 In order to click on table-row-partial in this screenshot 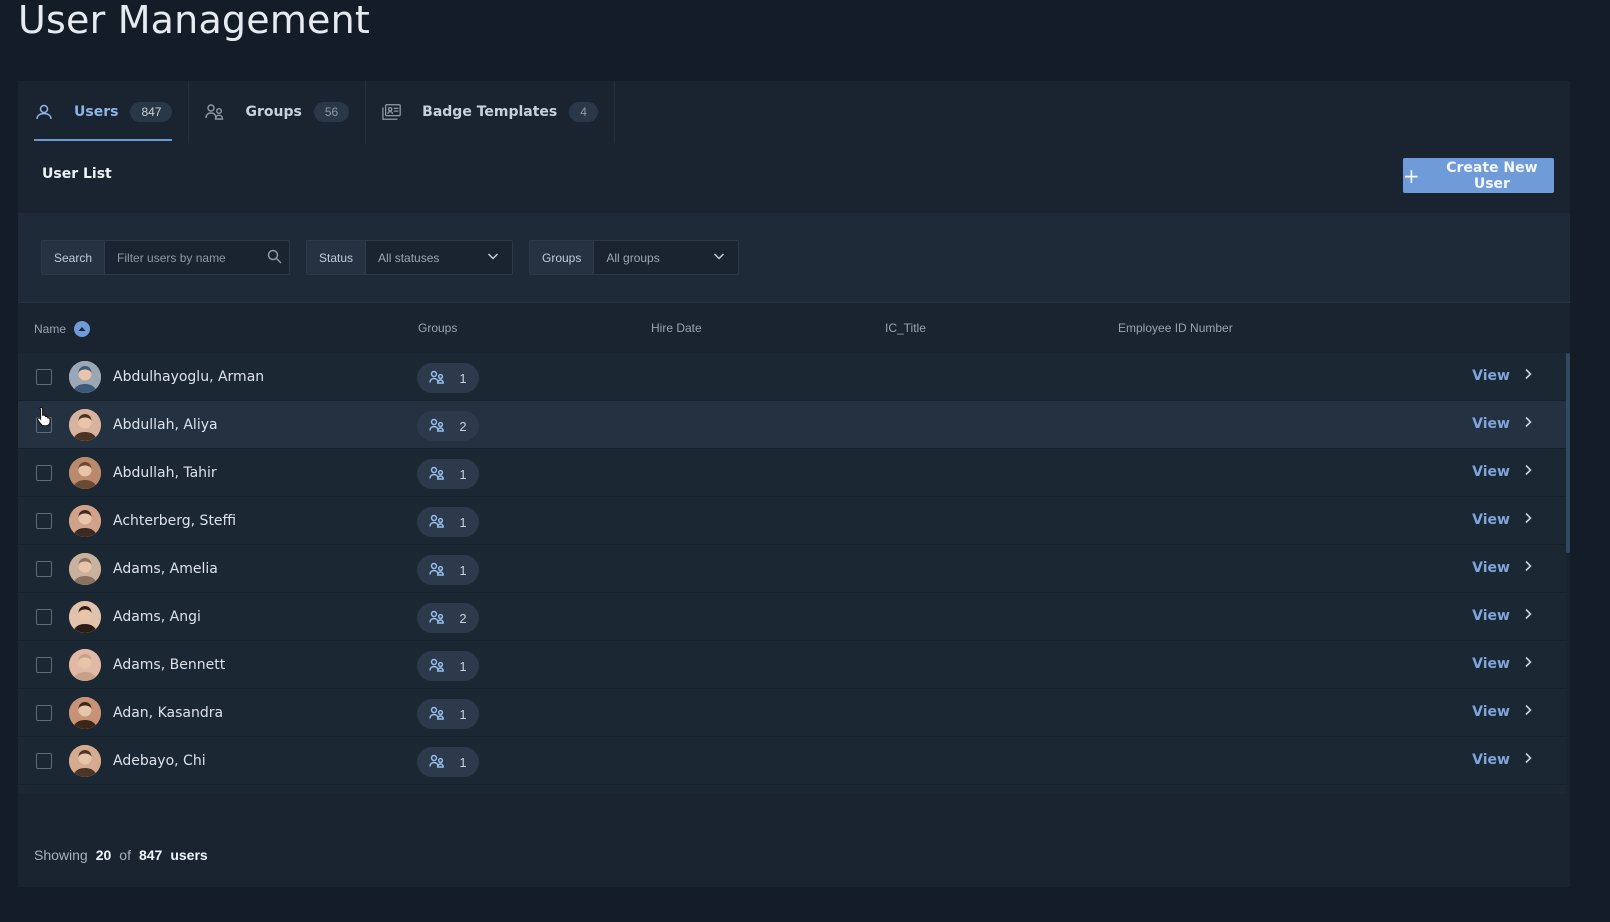, I will do `click(792, 789)`.